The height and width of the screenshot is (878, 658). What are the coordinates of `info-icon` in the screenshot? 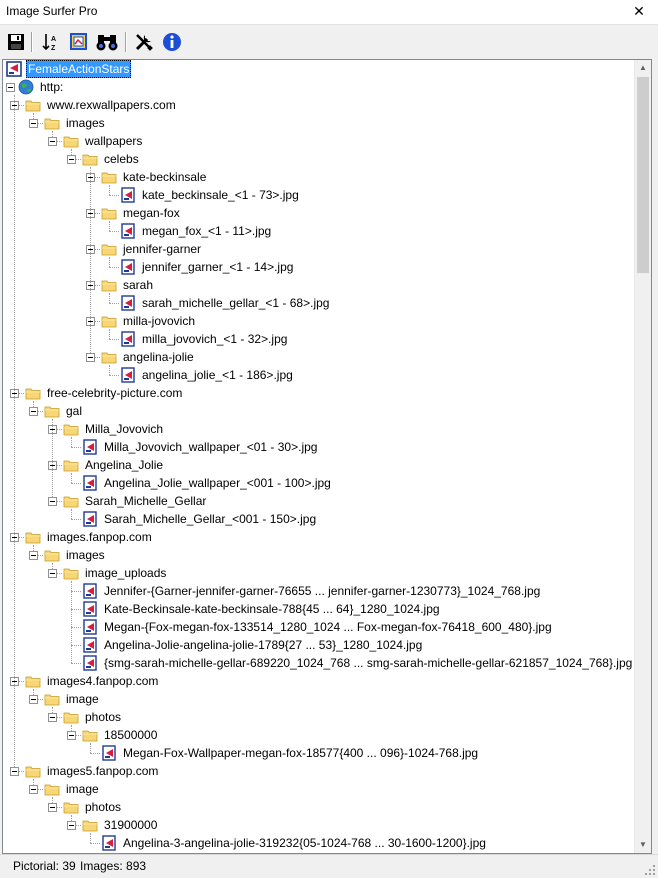 It's located at (172, 42).